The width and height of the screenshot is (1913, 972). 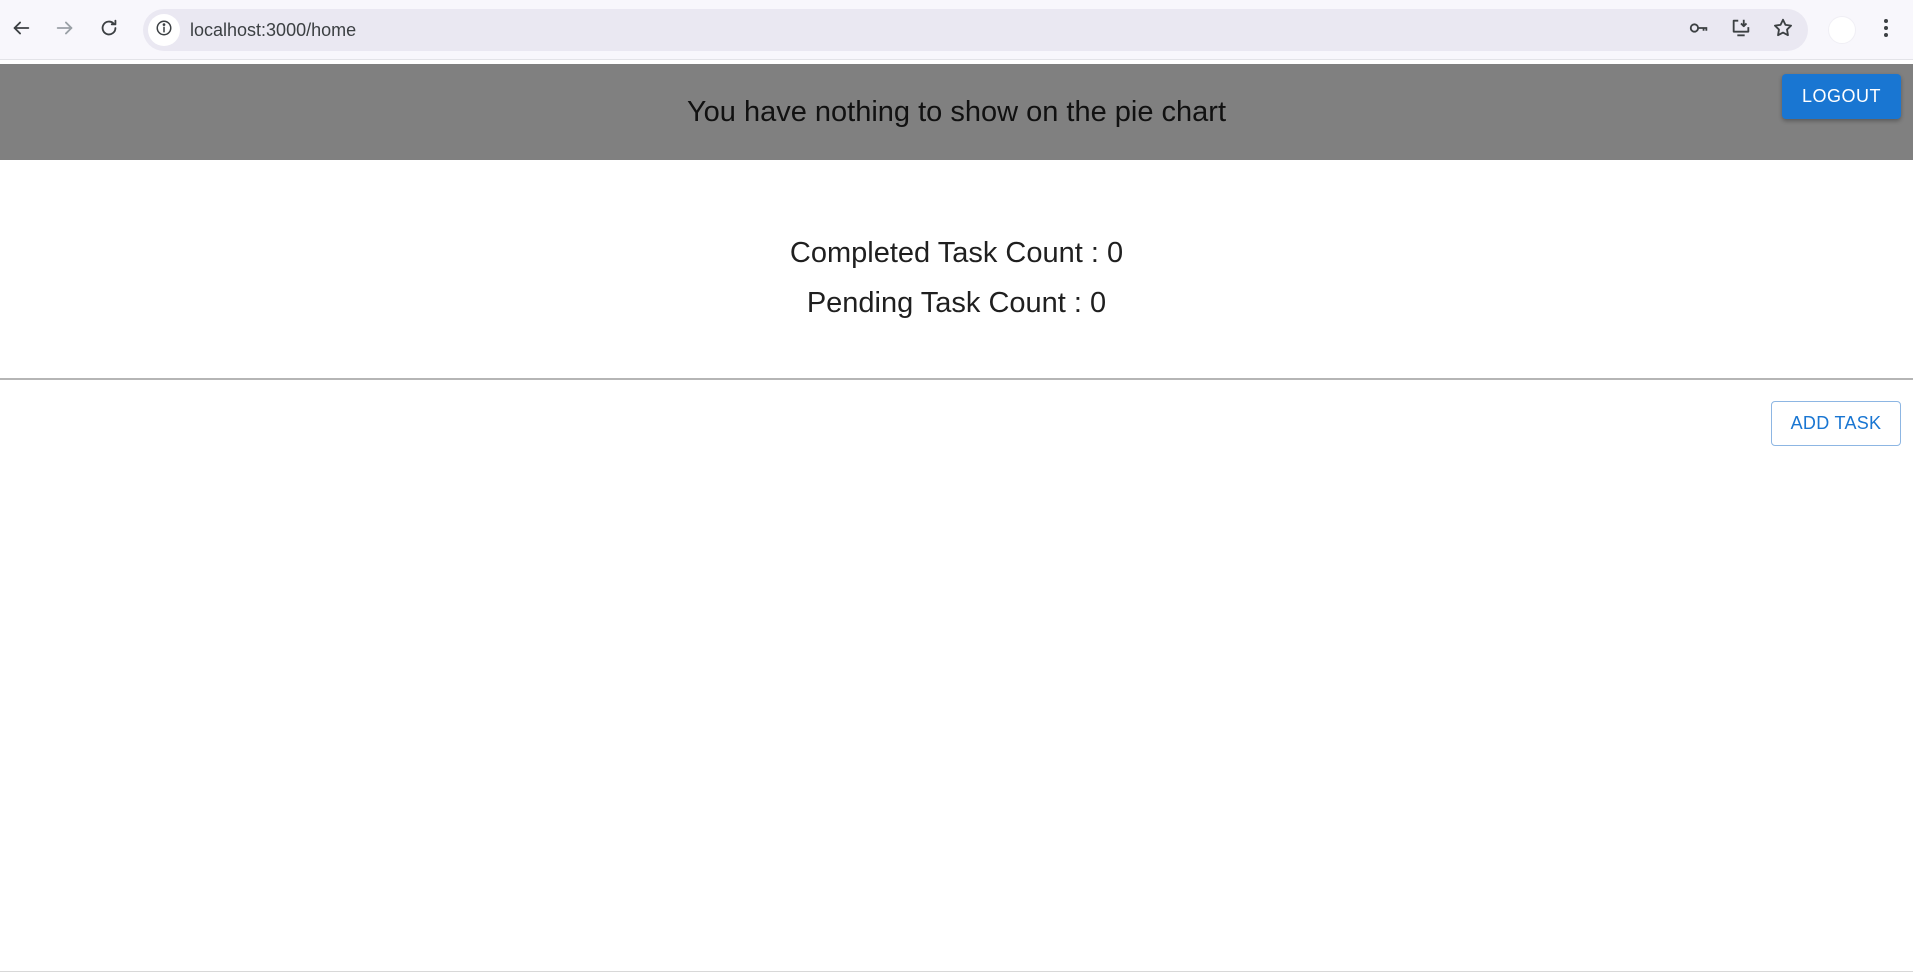 I want to click on arrow-left-icon, so click(x=21, y=30).